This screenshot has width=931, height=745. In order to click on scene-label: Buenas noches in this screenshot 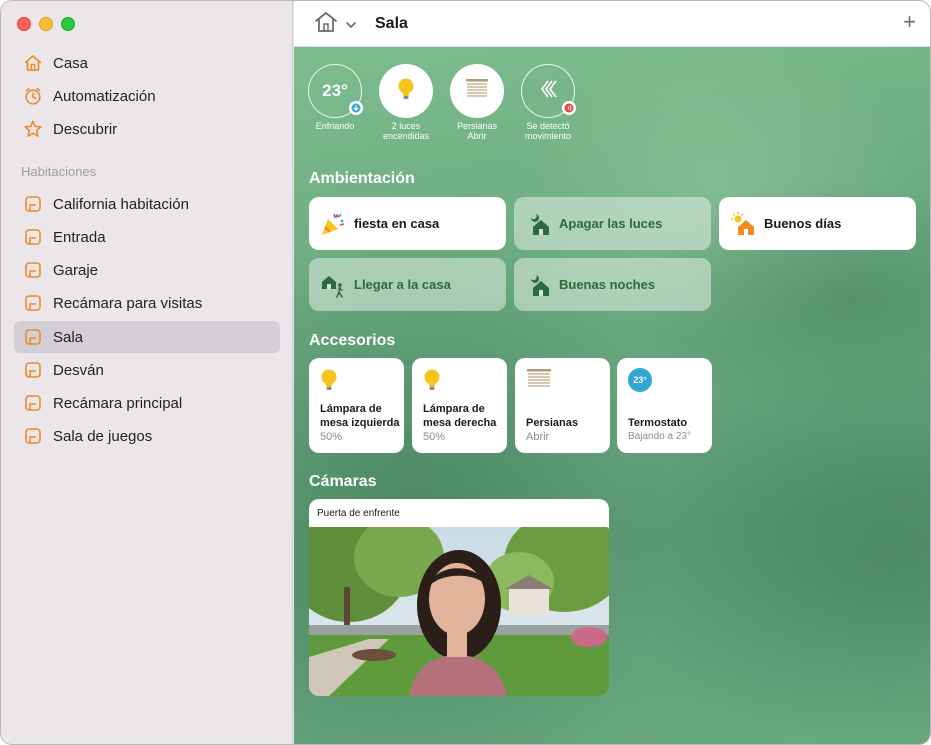, I will do `click(607, 284)`.